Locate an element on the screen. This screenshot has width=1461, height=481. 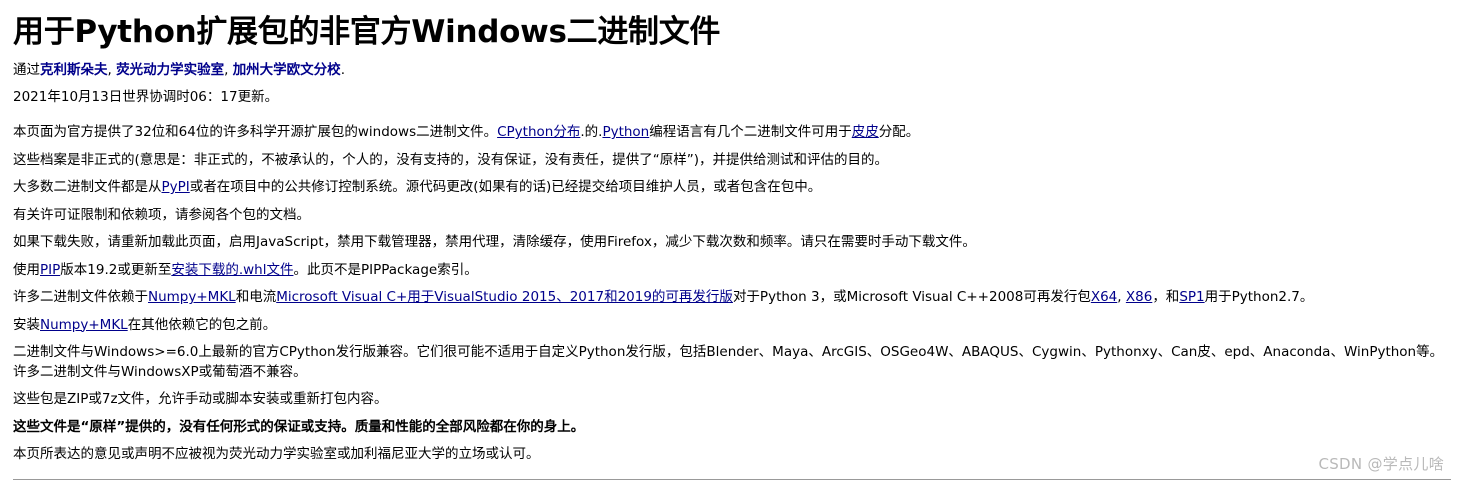
install-whl-link: 安装下载的.whl文件 is located at coordinates (232, 270).